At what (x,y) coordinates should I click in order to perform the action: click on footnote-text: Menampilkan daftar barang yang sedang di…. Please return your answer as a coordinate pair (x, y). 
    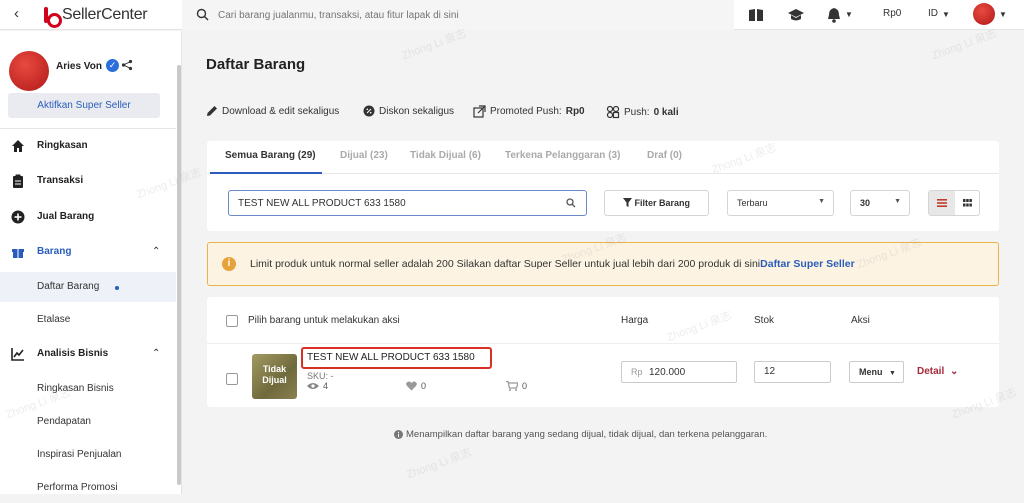
    Looking at the image, I should click on (587, 434).